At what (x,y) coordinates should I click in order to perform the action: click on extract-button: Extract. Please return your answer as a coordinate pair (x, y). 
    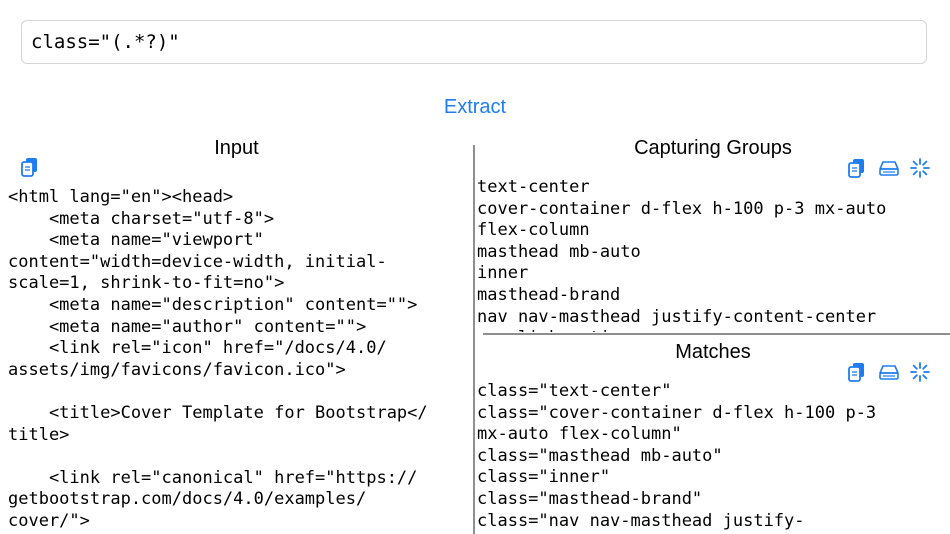
    Looking at the image, I should click on (475, 107).